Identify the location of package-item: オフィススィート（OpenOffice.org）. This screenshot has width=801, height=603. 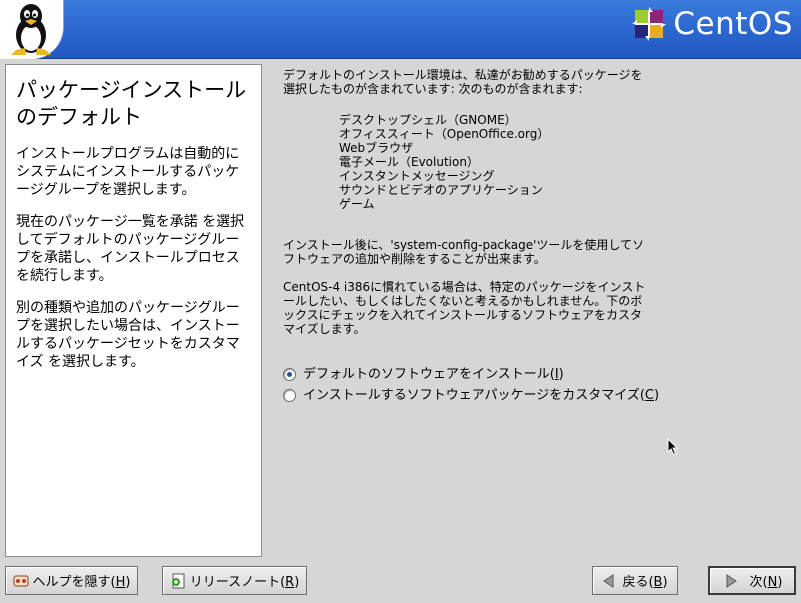
(444, 134).